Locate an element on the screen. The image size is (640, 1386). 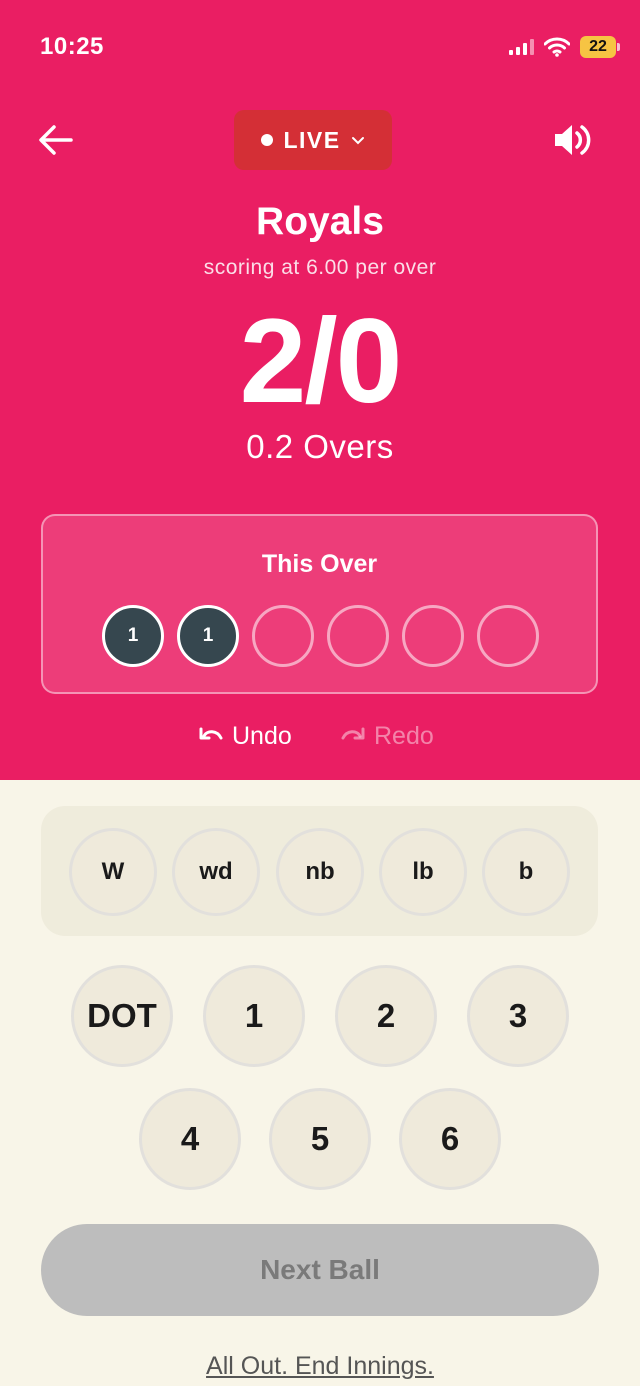
wicket-button: W is located at coordinates (113, 872).